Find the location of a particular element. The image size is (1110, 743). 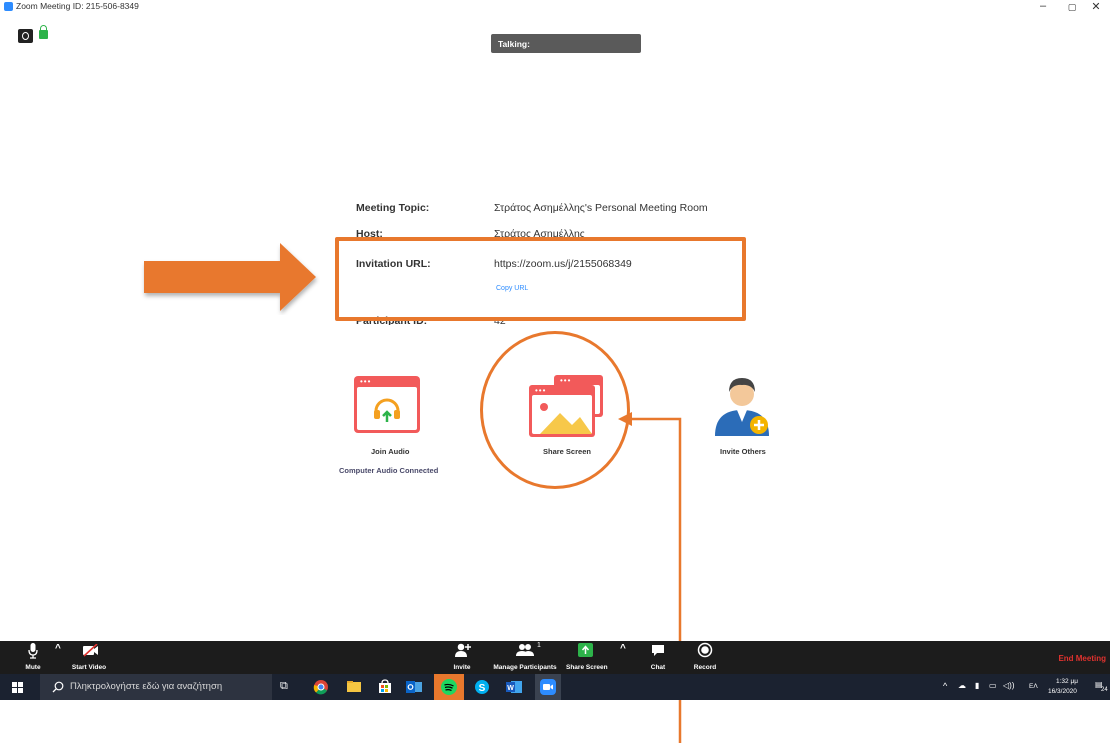

window-dots-icon: ••• is located at coordinates (366, 381).